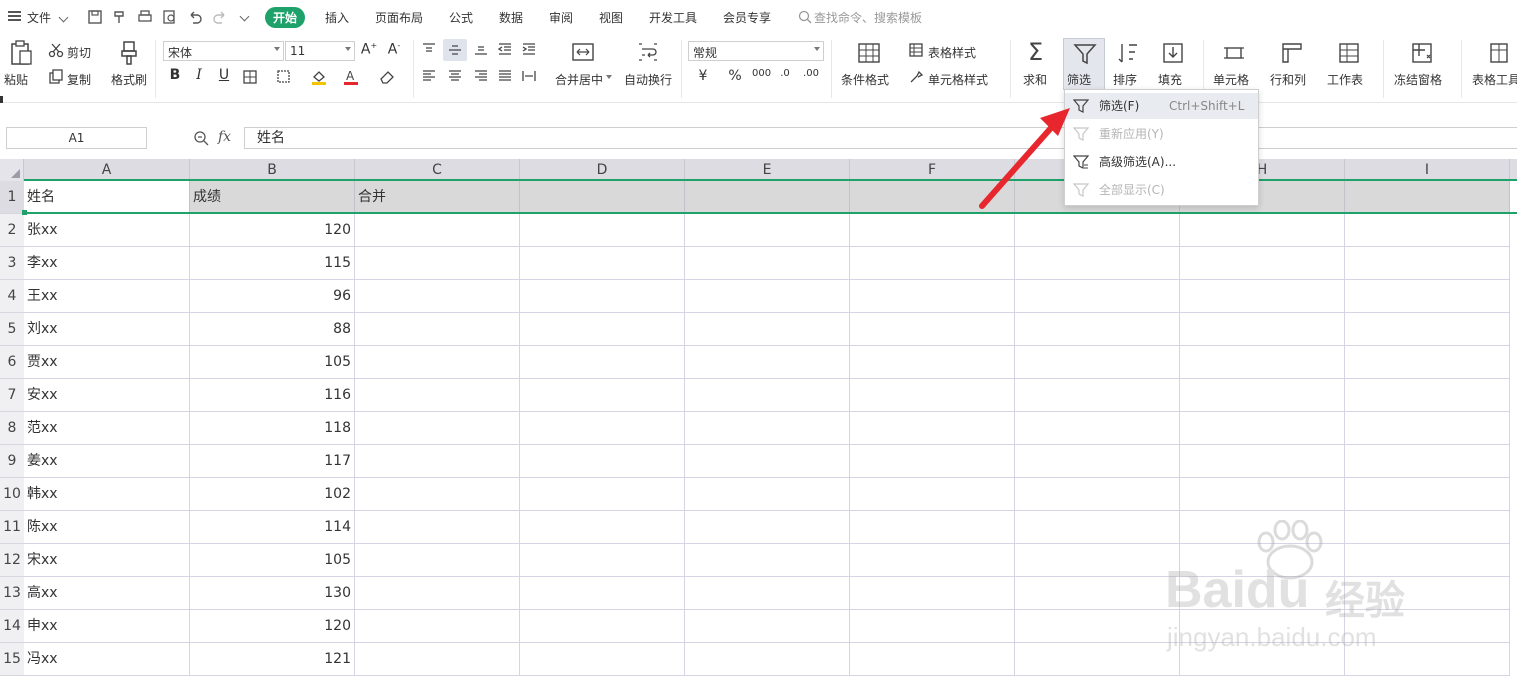 The height and width of the screenshot is (684, 1517). Describe the element at coordinates (1427, 170) in the screenshot. I see `column-header-i: I` at that location.